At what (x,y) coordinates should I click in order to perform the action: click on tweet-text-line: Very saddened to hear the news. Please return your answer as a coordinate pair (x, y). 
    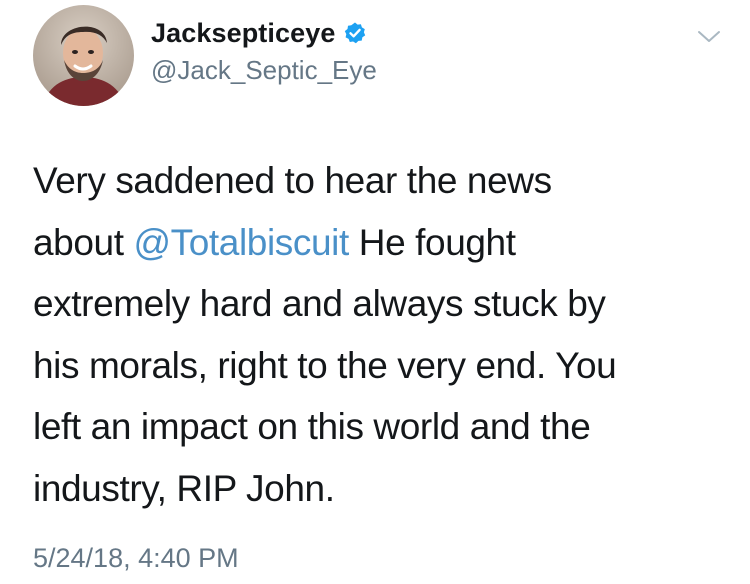
    Looking at the image, I should click on (292, 180).